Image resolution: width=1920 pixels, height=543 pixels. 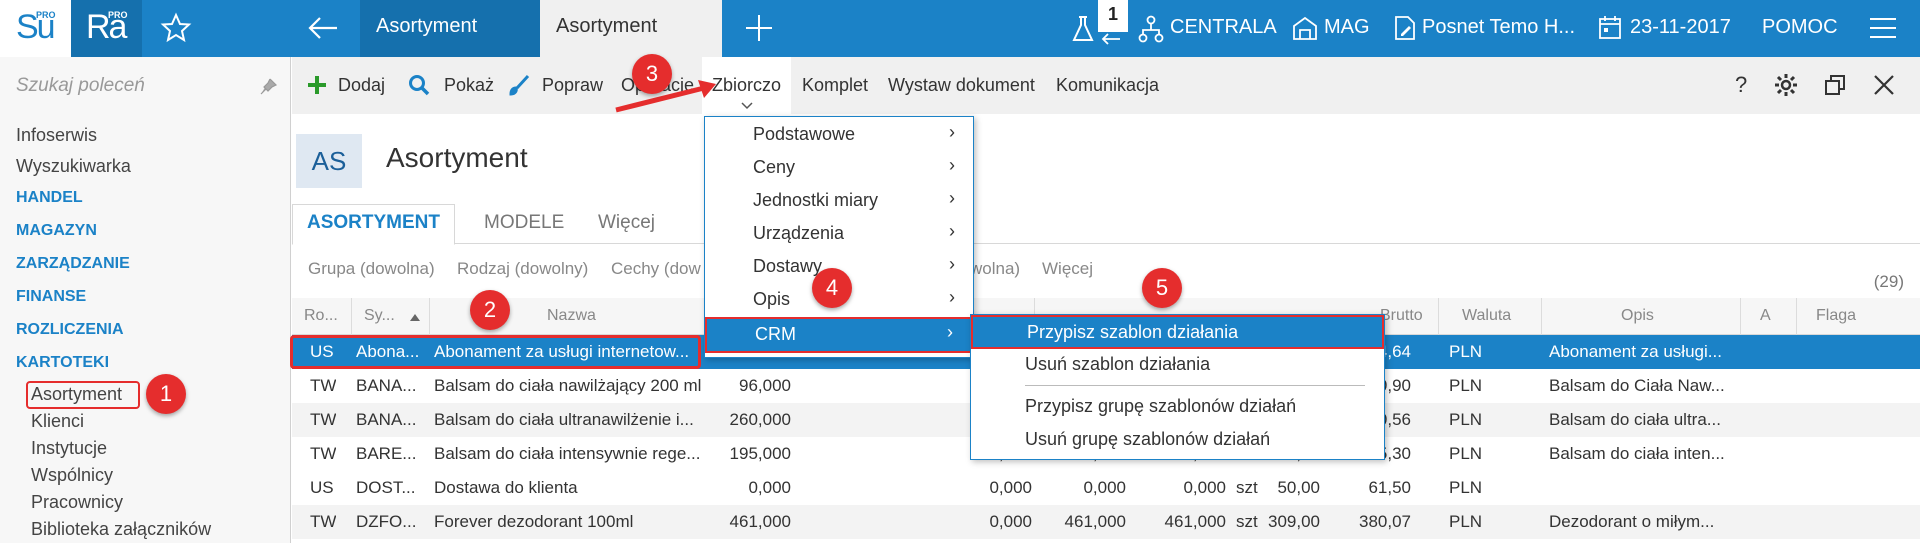 What do you see at coordinates (1765, 316) in the screenshot?
I see `column-header-a: A` at bounding box center [1765, 316].